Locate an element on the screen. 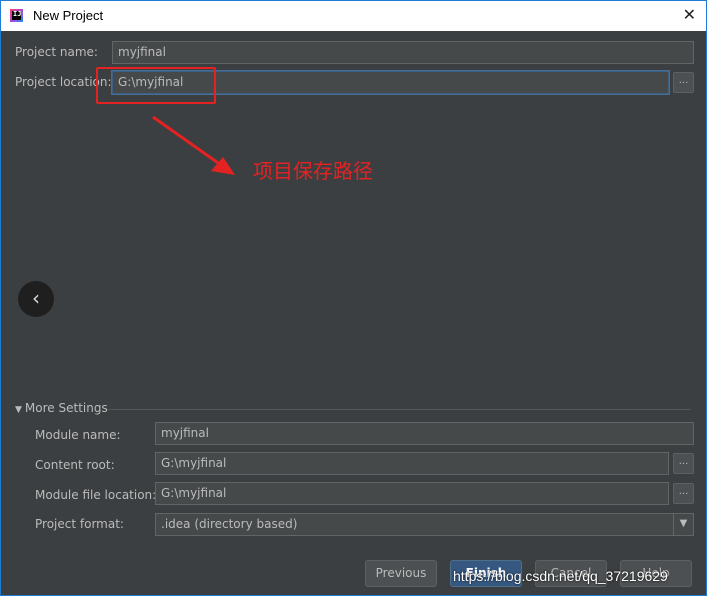  triangle-down-icon: ▼ is located at coordinates (18, 410).